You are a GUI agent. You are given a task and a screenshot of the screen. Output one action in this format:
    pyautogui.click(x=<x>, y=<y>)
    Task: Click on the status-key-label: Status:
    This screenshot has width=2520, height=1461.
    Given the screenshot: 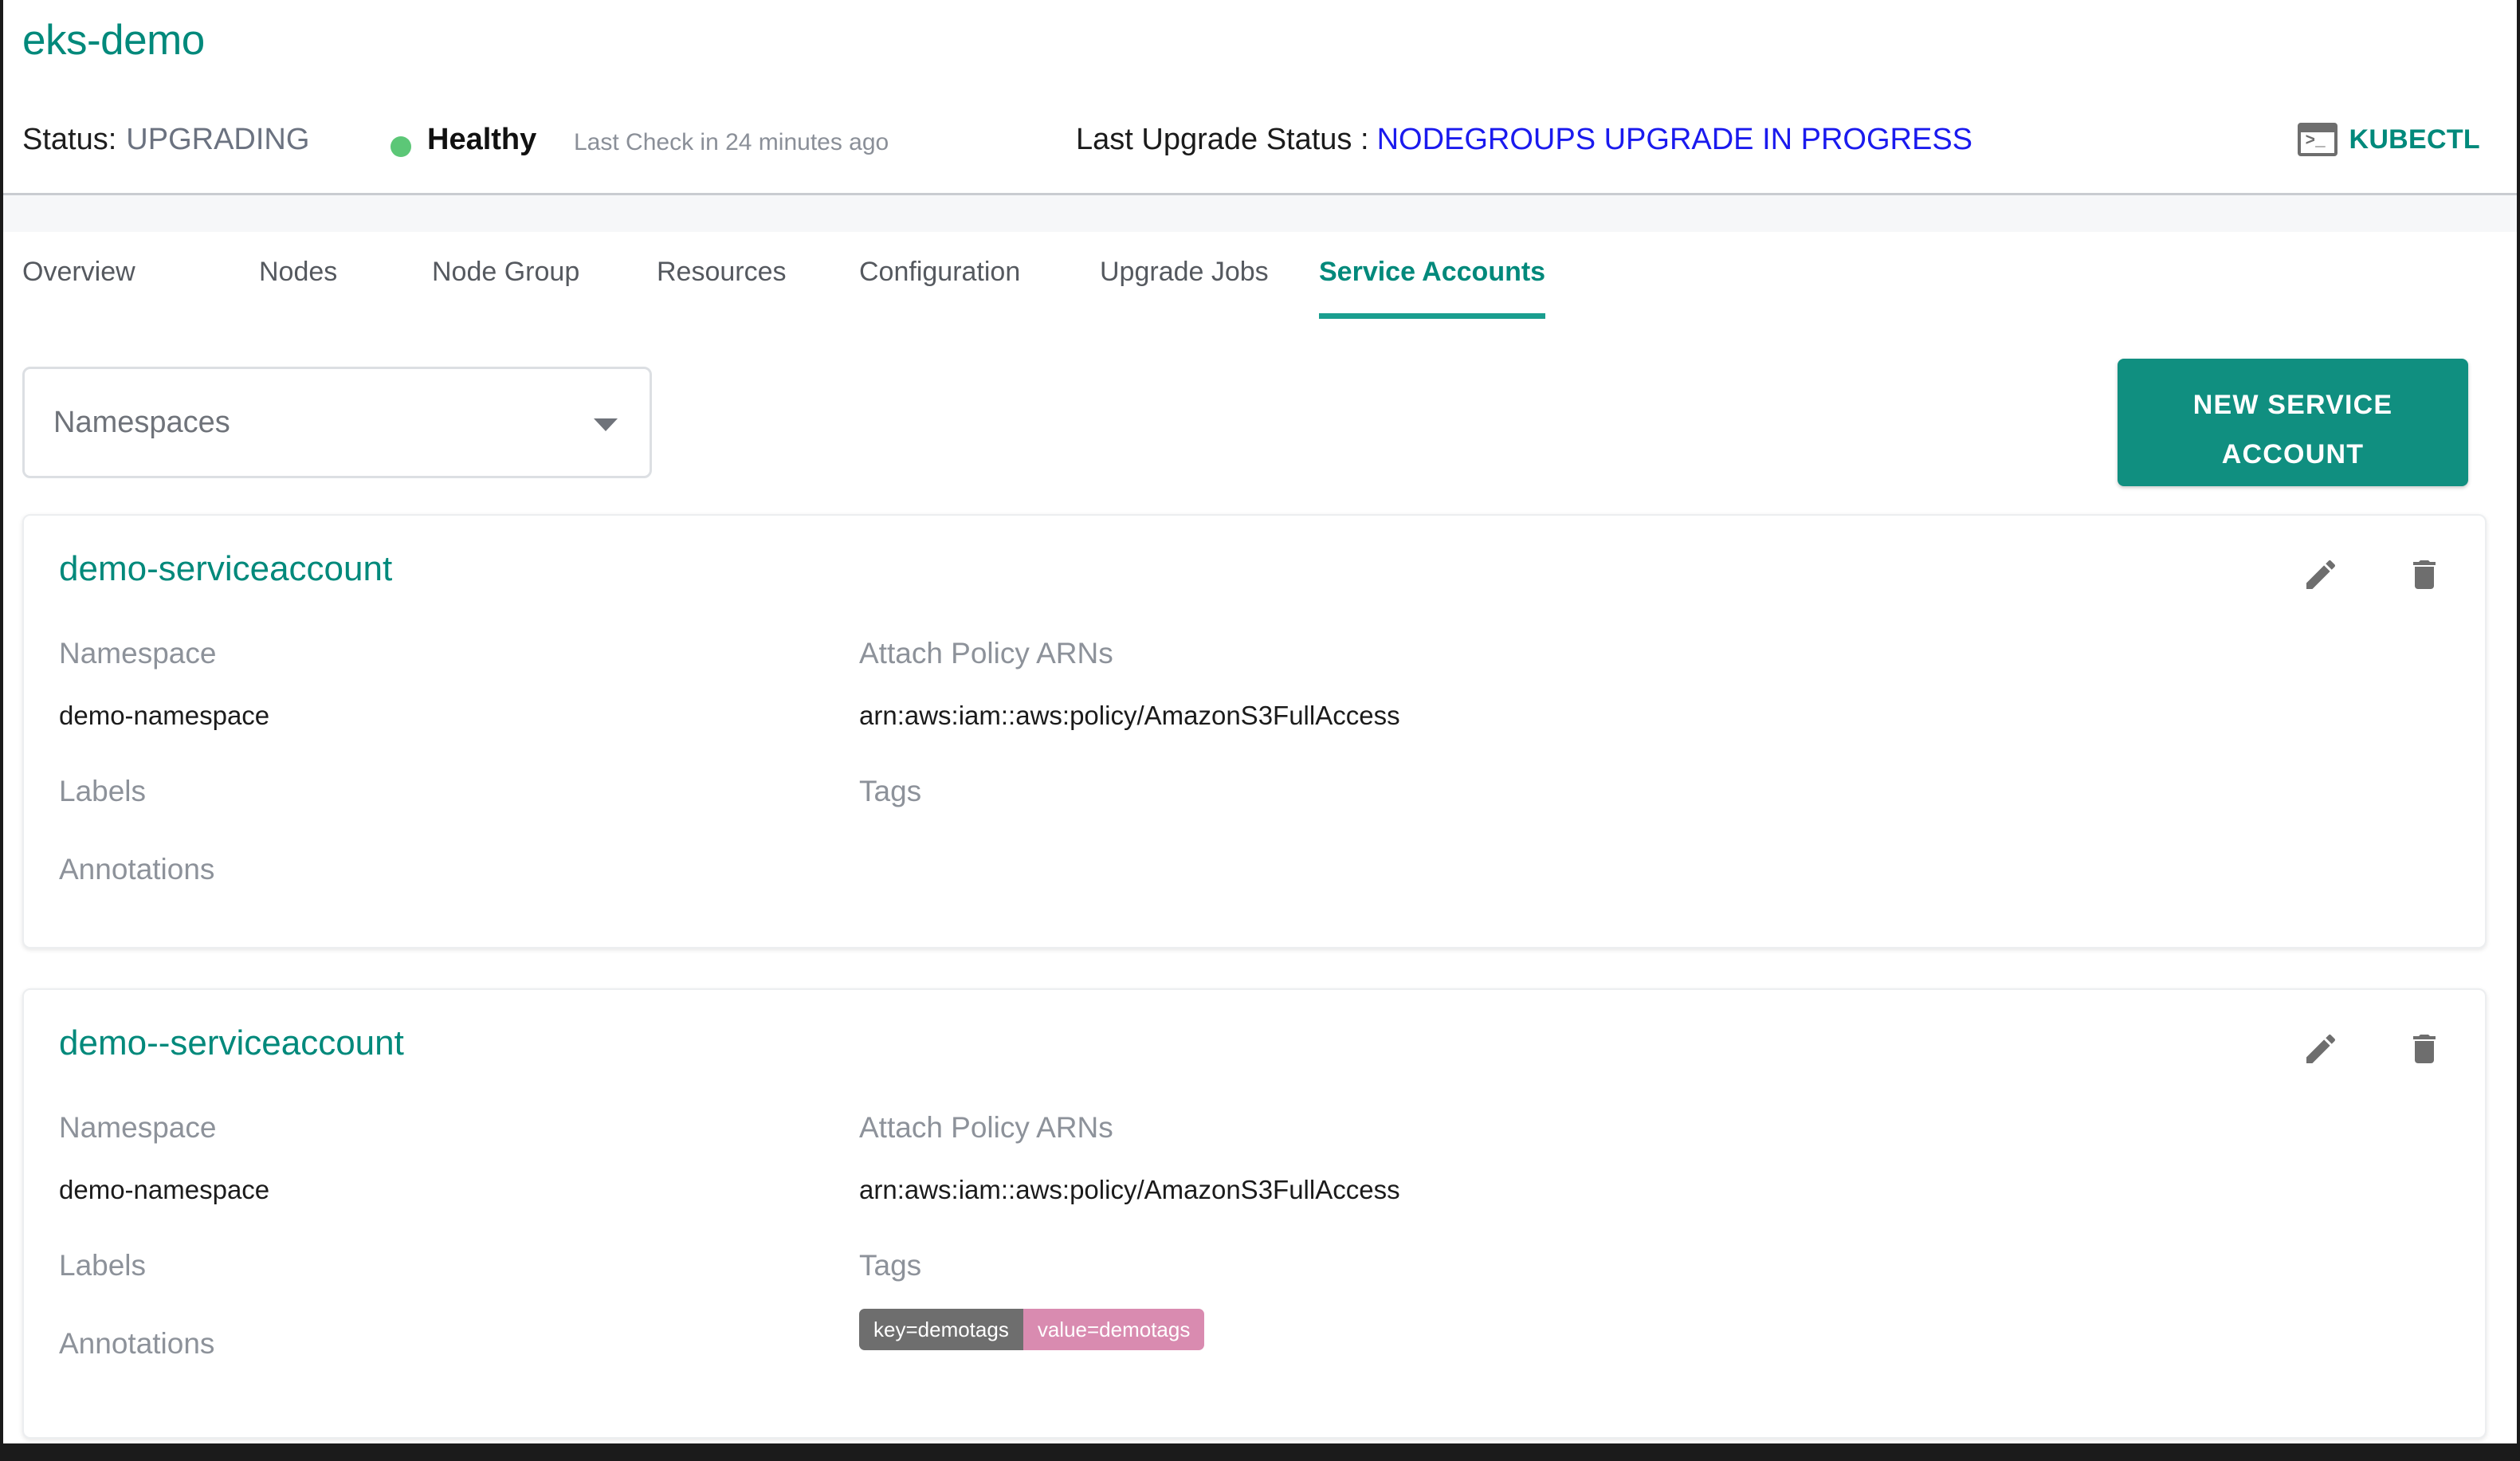 What is the action you would take?
    pyautogui.click(x=69, y=139)
    